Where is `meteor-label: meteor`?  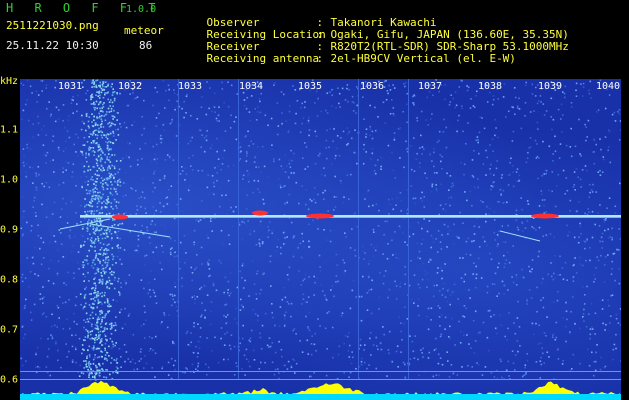
meteor-label: meteor is located at coordinates (144, 30).